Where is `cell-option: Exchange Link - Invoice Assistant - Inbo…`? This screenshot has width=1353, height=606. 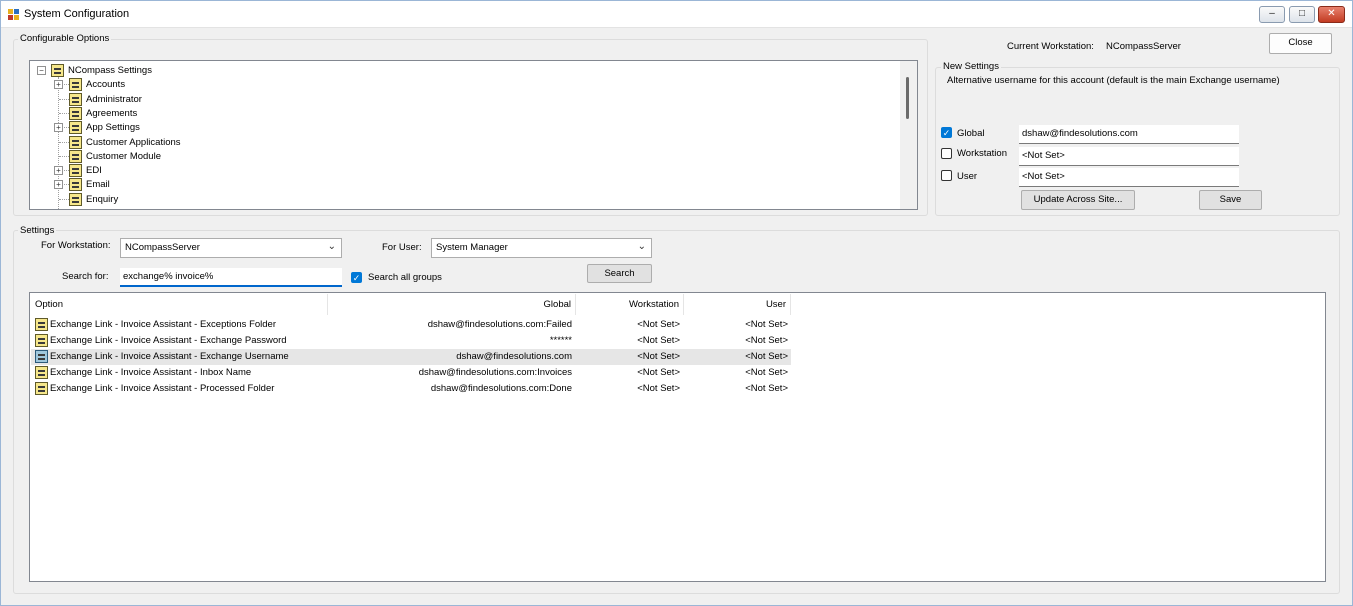 cell-option: Exchange Link - Invoice Assistant - Inbo… is located at coordinates (151, 372).